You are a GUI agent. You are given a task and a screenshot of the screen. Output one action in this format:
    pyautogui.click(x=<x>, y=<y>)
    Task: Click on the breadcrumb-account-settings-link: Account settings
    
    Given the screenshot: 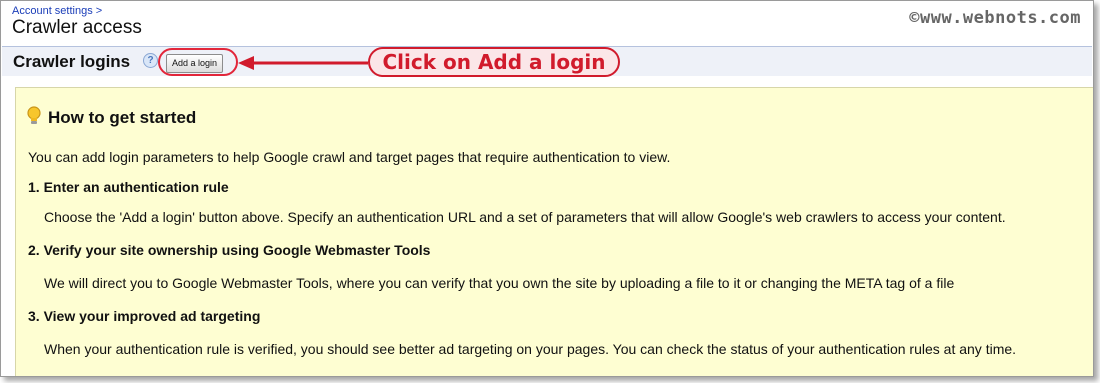 What is the action you would take?
    pyautogui.click(x=52, y=11)
    